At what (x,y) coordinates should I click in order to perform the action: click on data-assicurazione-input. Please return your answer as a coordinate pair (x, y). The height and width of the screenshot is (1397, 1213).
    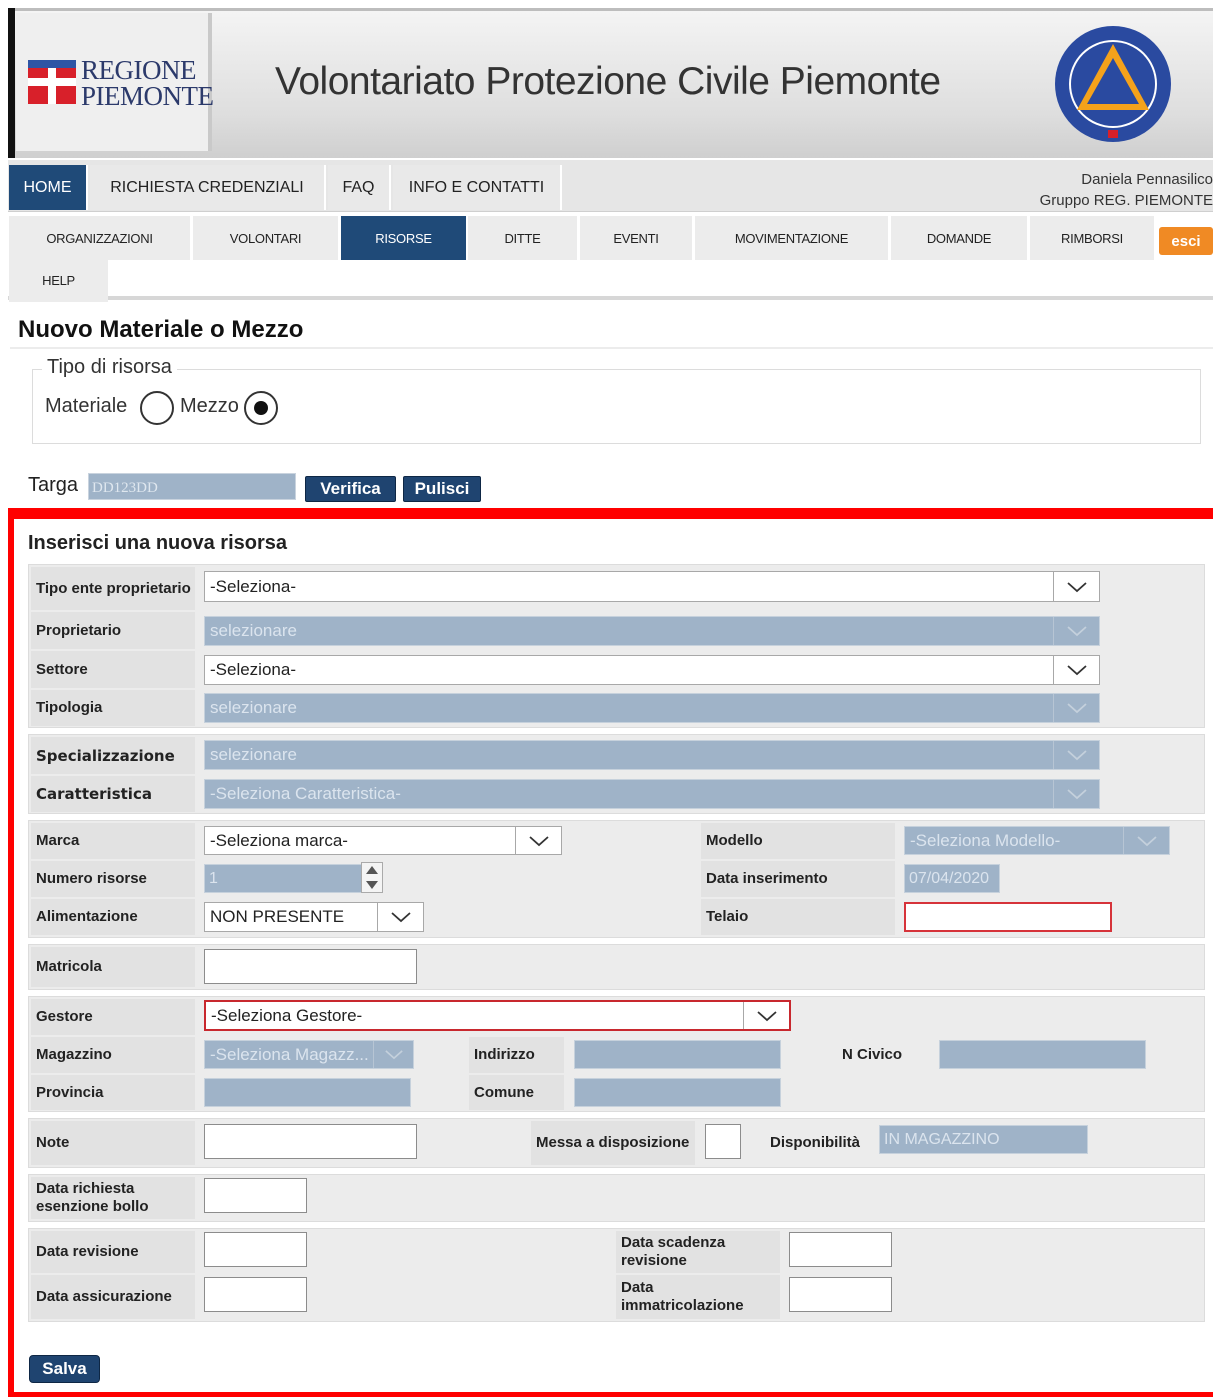
    Looking at the image, I should click on (255, 1294).